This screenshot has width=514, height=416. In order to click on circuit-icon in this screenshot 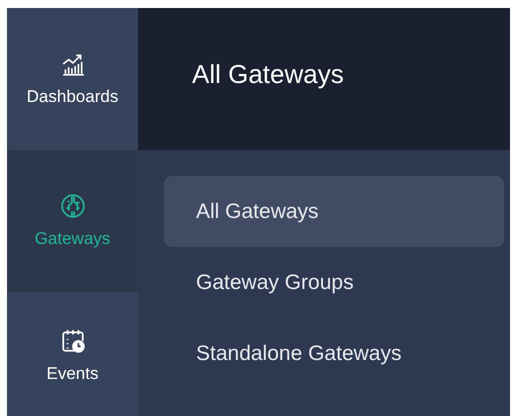, I will do `click(73, 206)`.